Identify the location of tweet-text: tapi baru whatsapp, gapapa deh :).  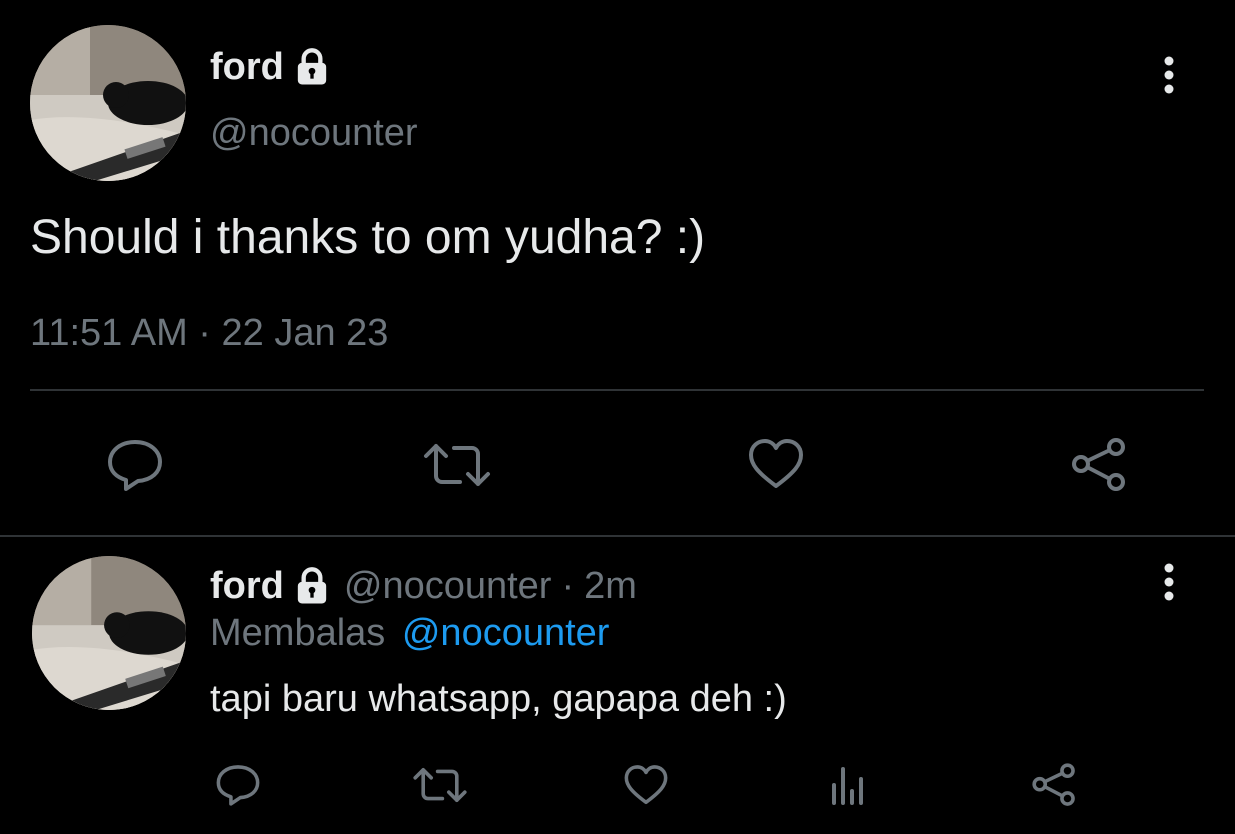
(498, 699).